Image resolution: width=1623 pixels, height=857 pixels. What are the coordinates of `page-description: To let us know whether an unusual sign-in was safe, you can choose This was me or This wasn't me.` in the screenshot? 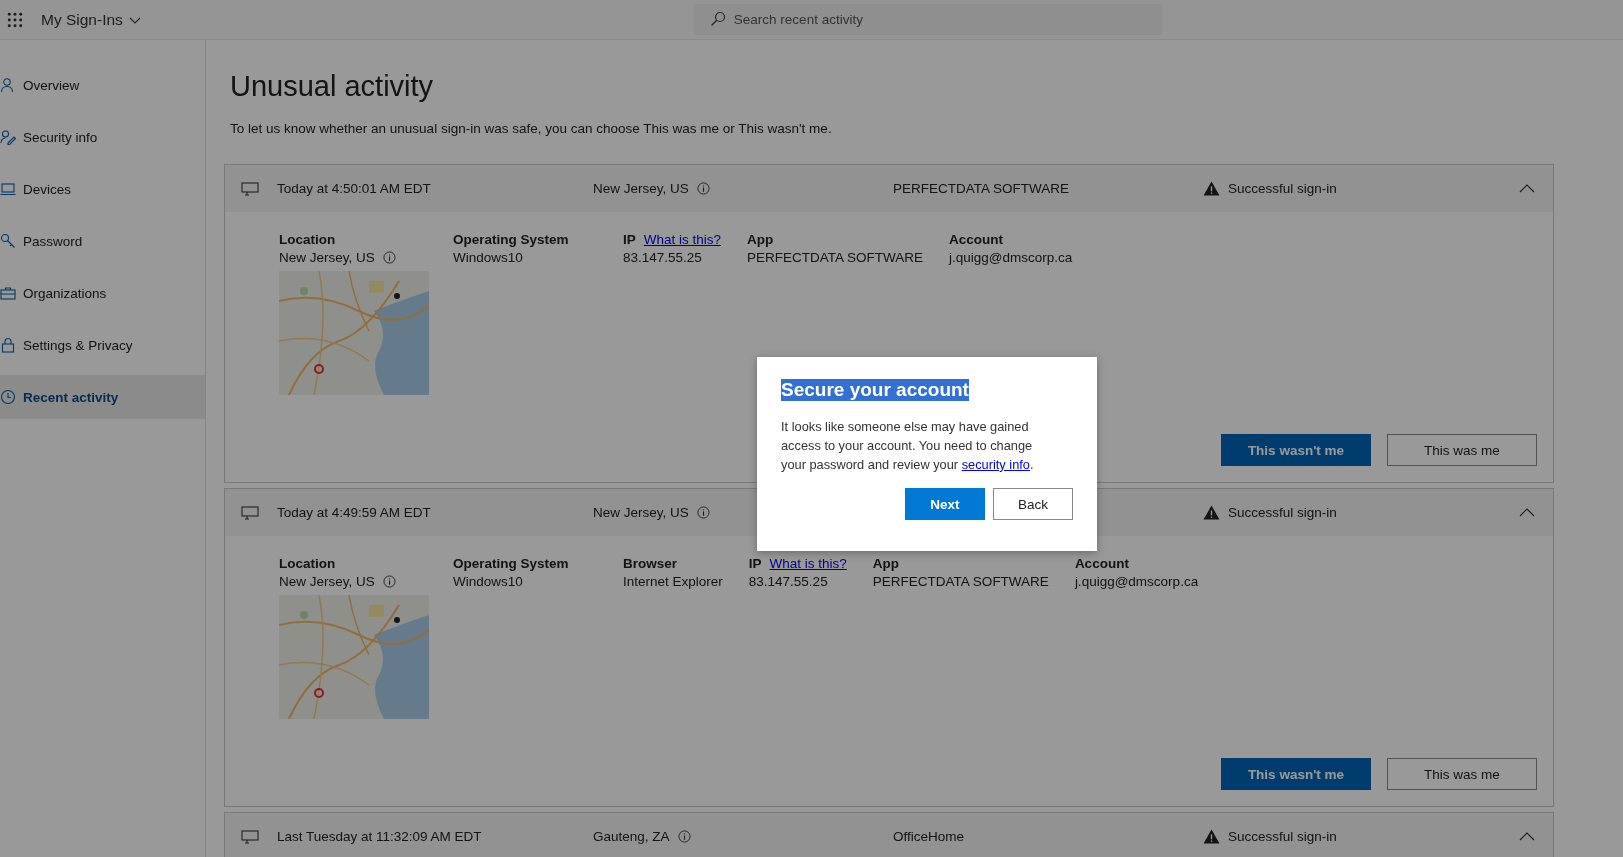 It's located at (531, 128).